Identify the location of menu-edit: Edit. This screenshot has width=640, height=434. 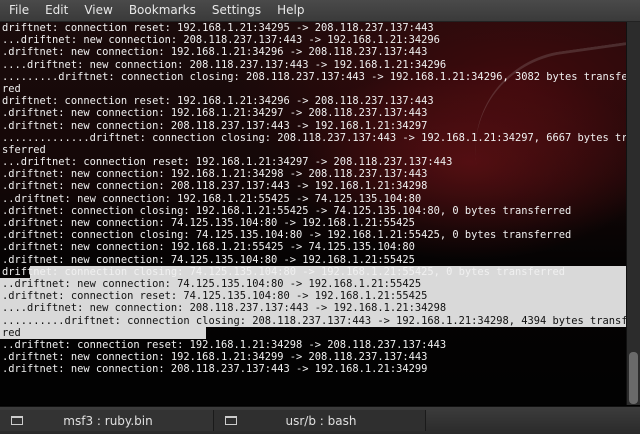
(56, 10).